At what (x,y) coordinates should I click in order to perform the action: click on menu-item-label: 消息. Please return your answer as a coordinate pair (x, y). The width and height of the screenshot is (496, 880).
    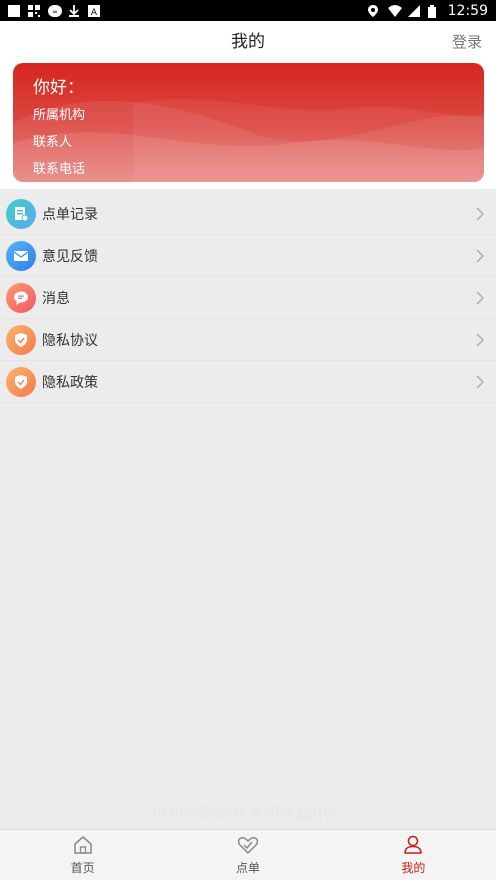
    Looking at the image, I should click on (56, 298).